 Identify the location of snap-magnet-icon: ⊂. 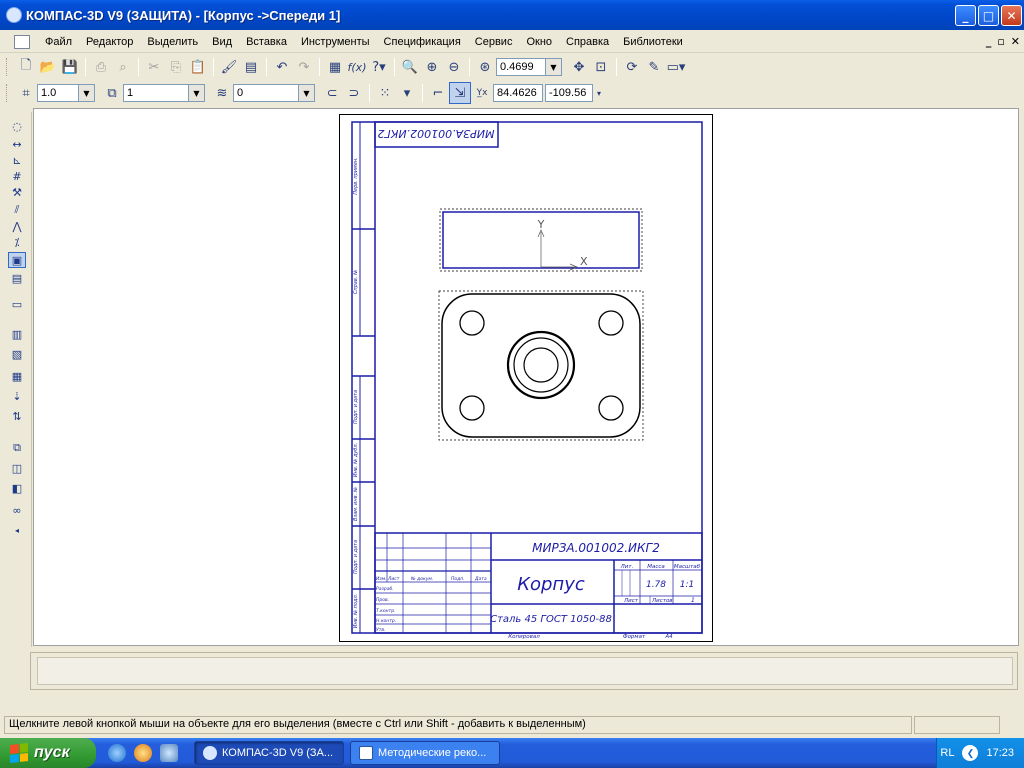
(332, 93).